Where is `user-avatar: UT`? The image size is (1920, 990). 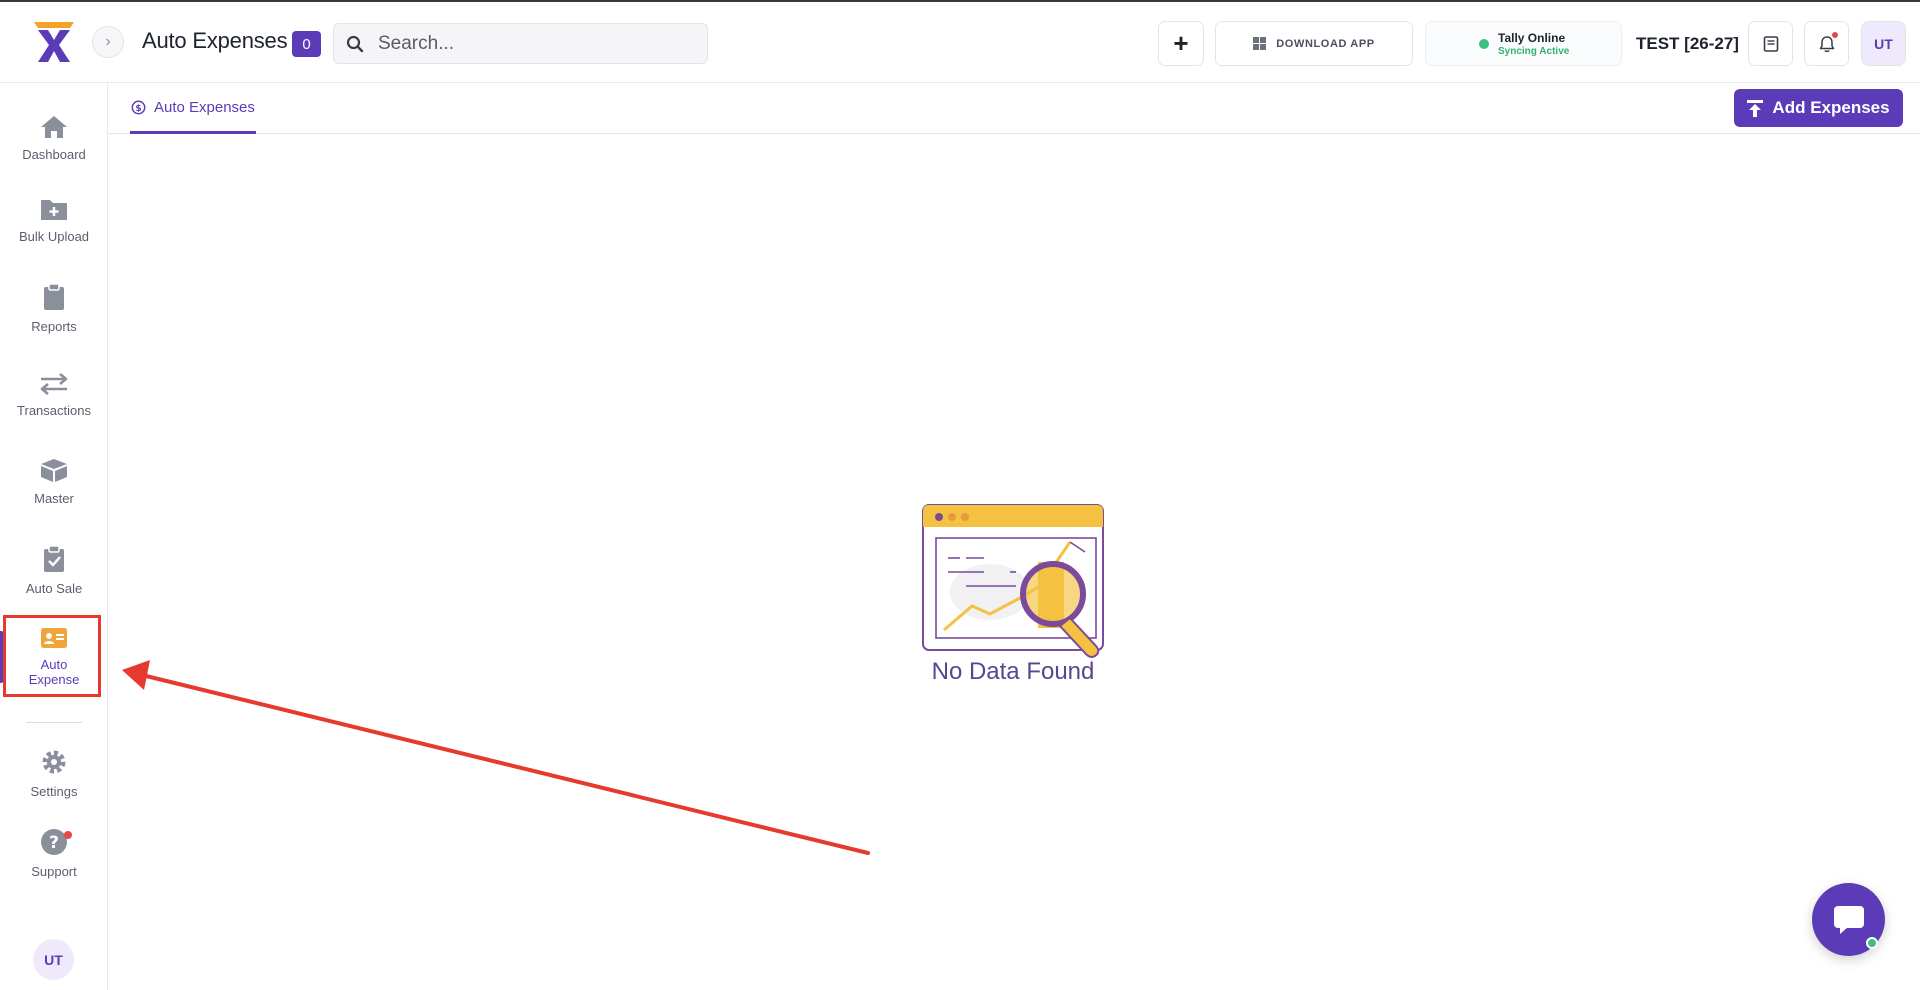 user-avatar: UT is located at coordinates (1883, 43).